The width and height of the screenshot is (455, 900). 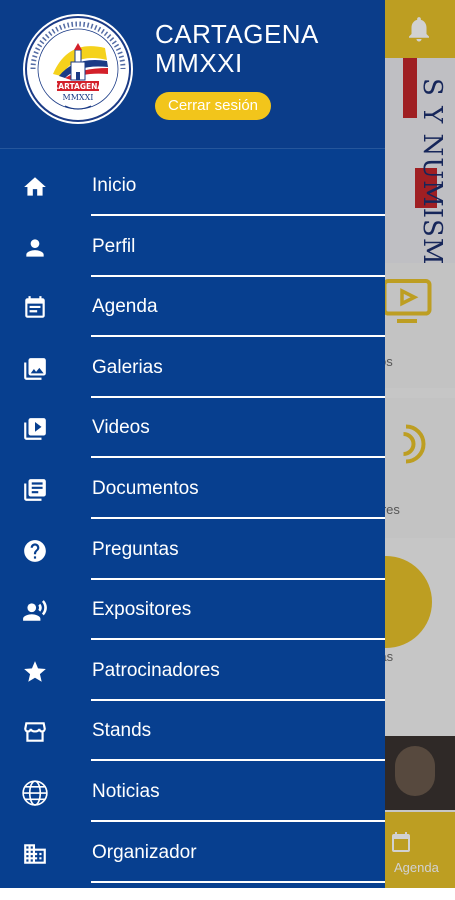 What do you see at coordinates (192, 247) in the screenshot?
I see `menu-item-perfil: Perfil` at bounding box center [192, 247].